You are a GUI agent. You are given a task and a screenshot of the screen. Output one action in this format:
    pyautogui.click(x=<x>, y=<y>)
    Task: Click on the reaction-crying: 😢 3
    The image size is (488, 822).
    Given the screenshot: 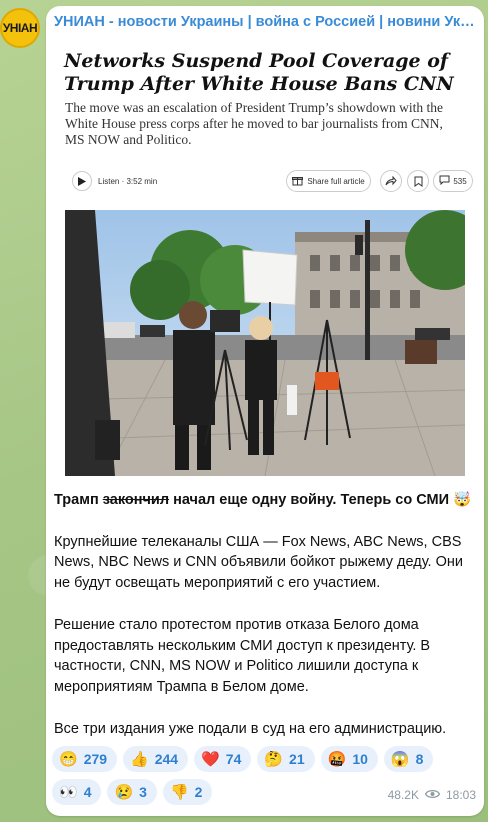 What is the action you would take?
    pyautogui.click(x=132, y=792)
    